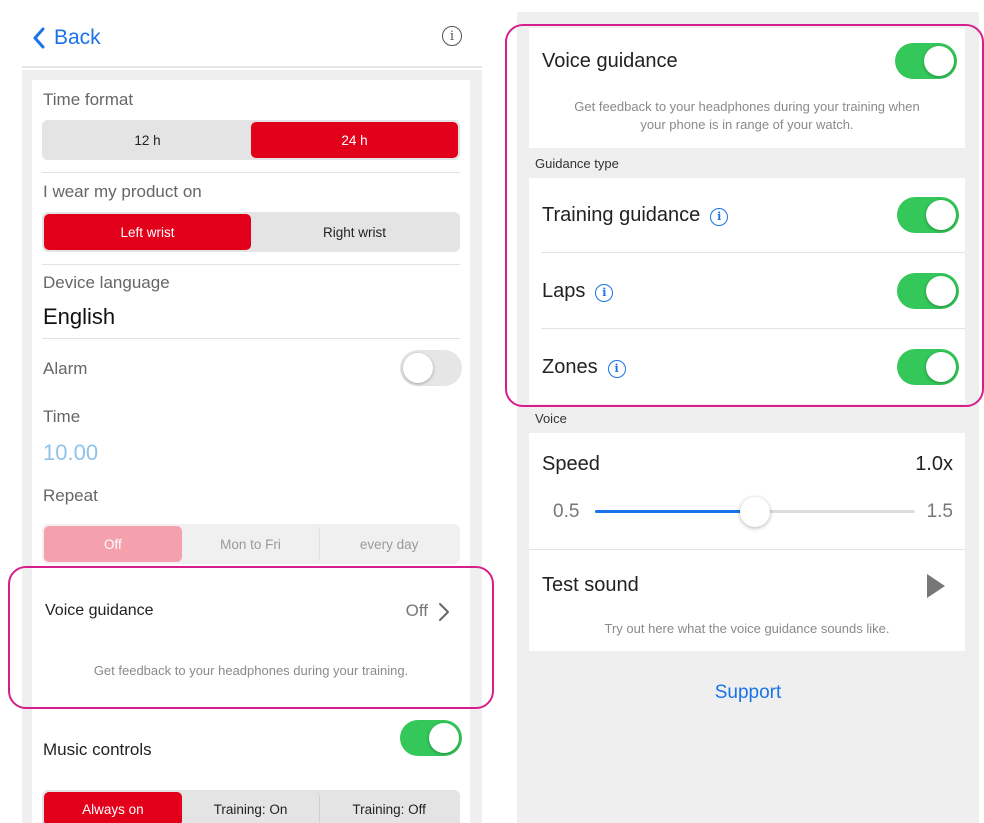 The image size is (984, 823). I want to click on back-button: Back, so click(66, 38).